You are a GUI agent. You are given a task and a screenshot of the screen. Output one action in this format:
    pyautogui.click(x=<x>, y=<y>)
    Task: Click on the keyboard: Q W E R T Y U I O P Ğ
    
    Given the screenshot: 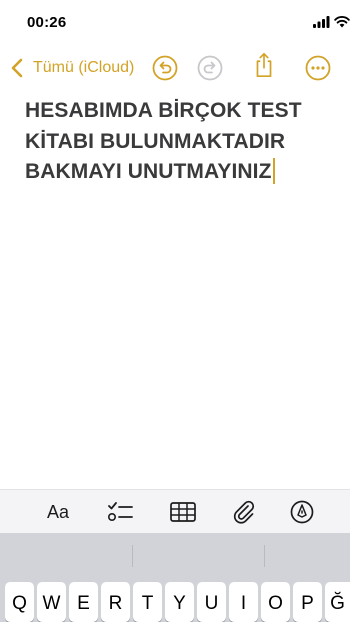 What is the action you would take?
    pyautogui.click(x=175, y=577)
    